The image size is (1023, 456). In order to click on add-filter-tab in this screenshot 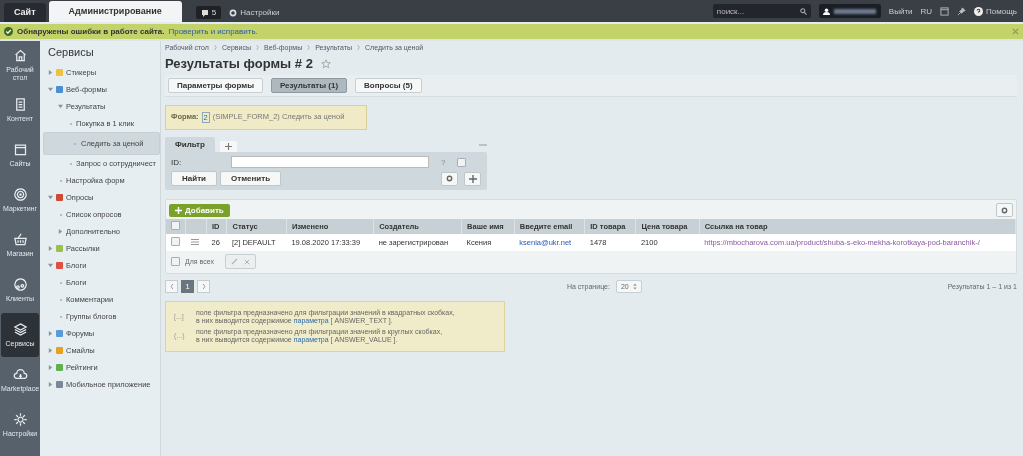, I will do `click(228, 146)`.